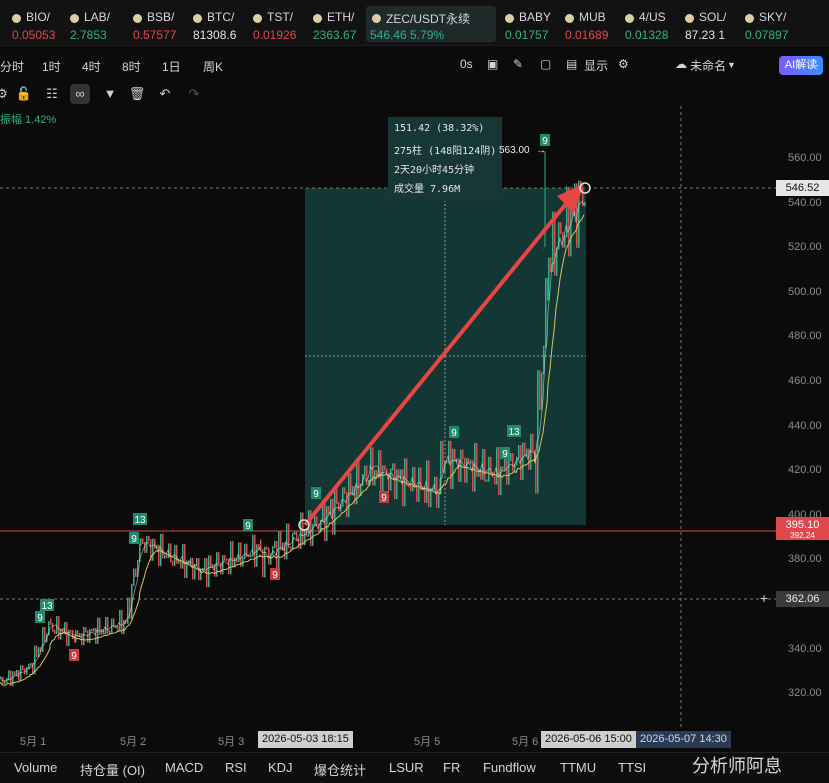 The width and height of the screenshot is (829, 783). What do you see at coordinates (171, 66) in the screenshot?
I see `interval-1d: 1日` at bounding box center [171, 66].